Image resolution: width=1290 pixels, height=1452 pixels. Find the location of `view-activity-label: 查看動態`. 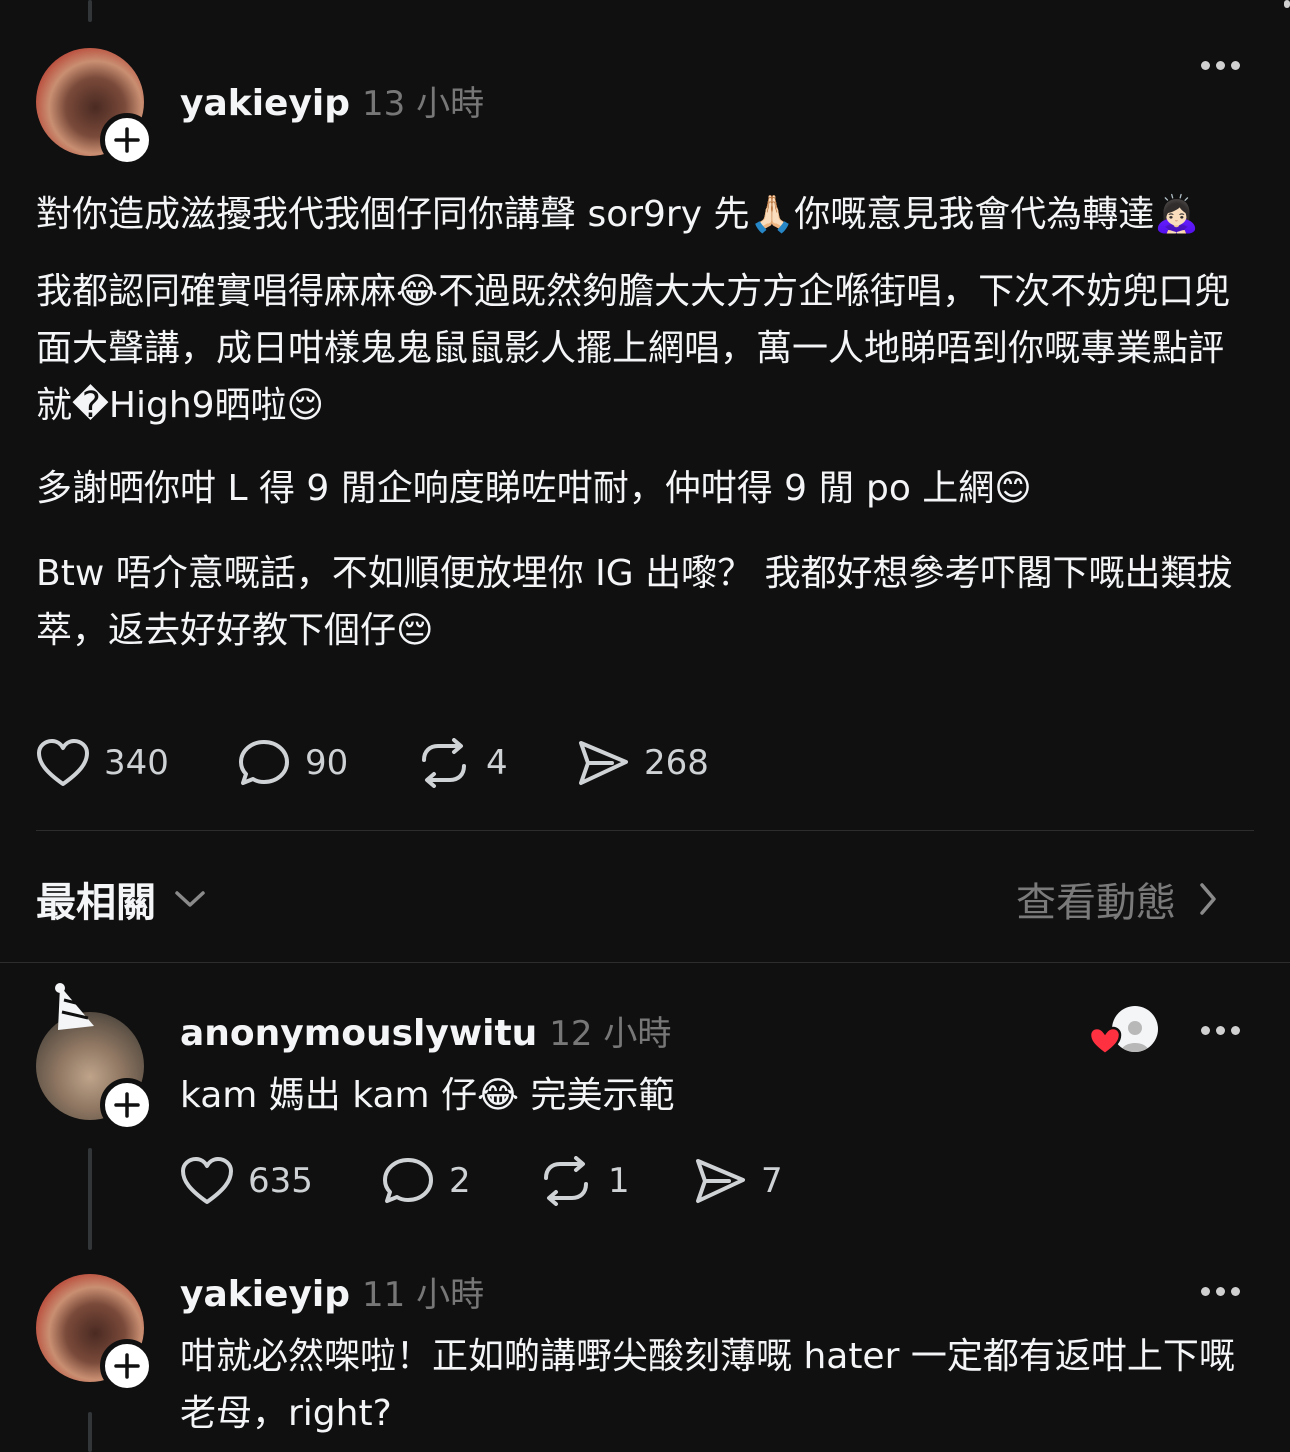

view-activity-label: 查看動態 is located at coordinates (1096, 903).